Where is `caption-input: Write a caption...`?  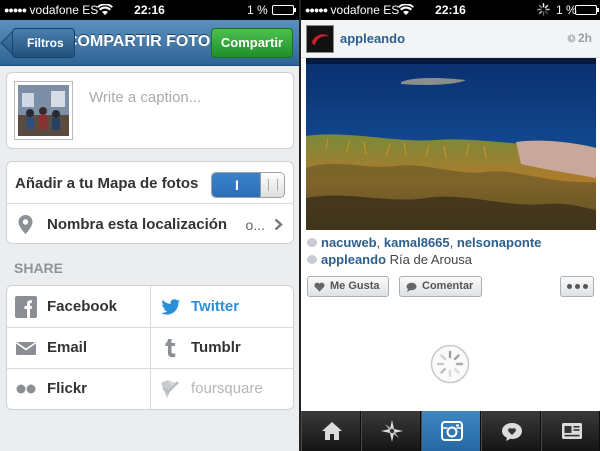 caption-input: Write a caption... is located at coordinates (145, 97).